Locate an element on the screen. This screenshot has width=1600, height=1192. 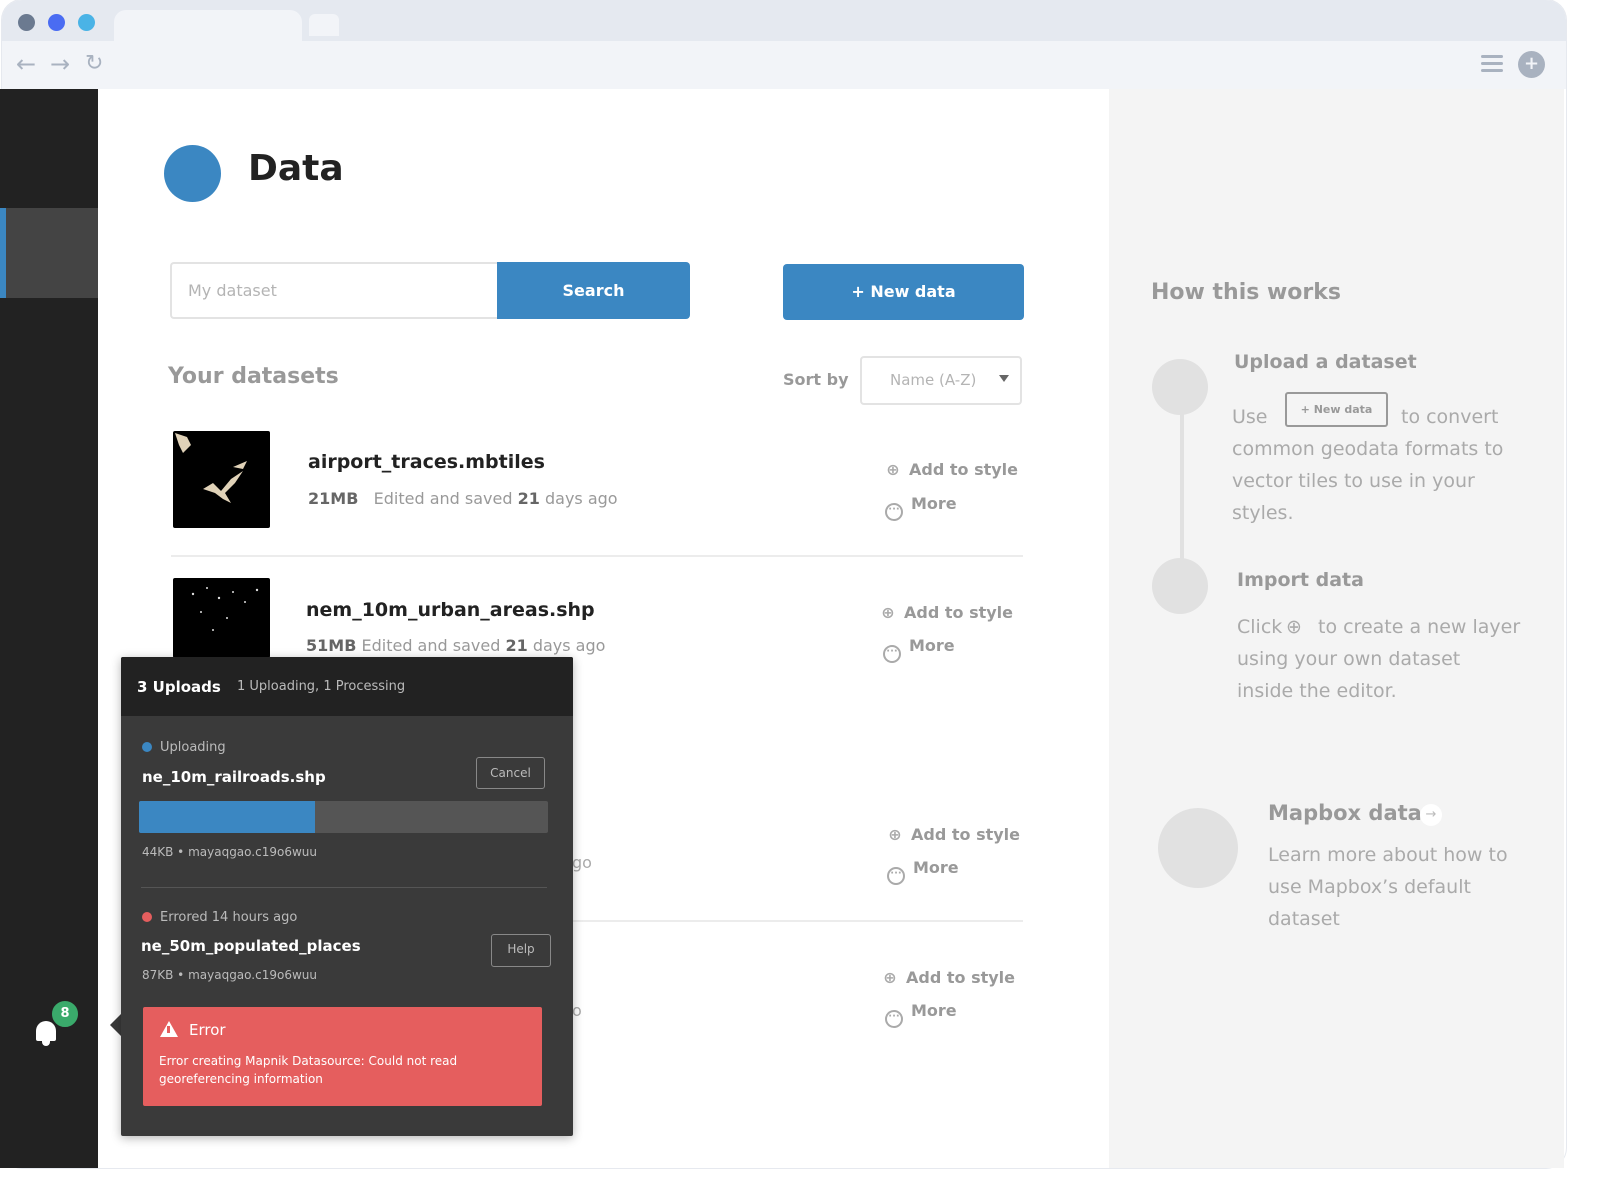
mapbox-data-image is located at coordinates (1198, 848).